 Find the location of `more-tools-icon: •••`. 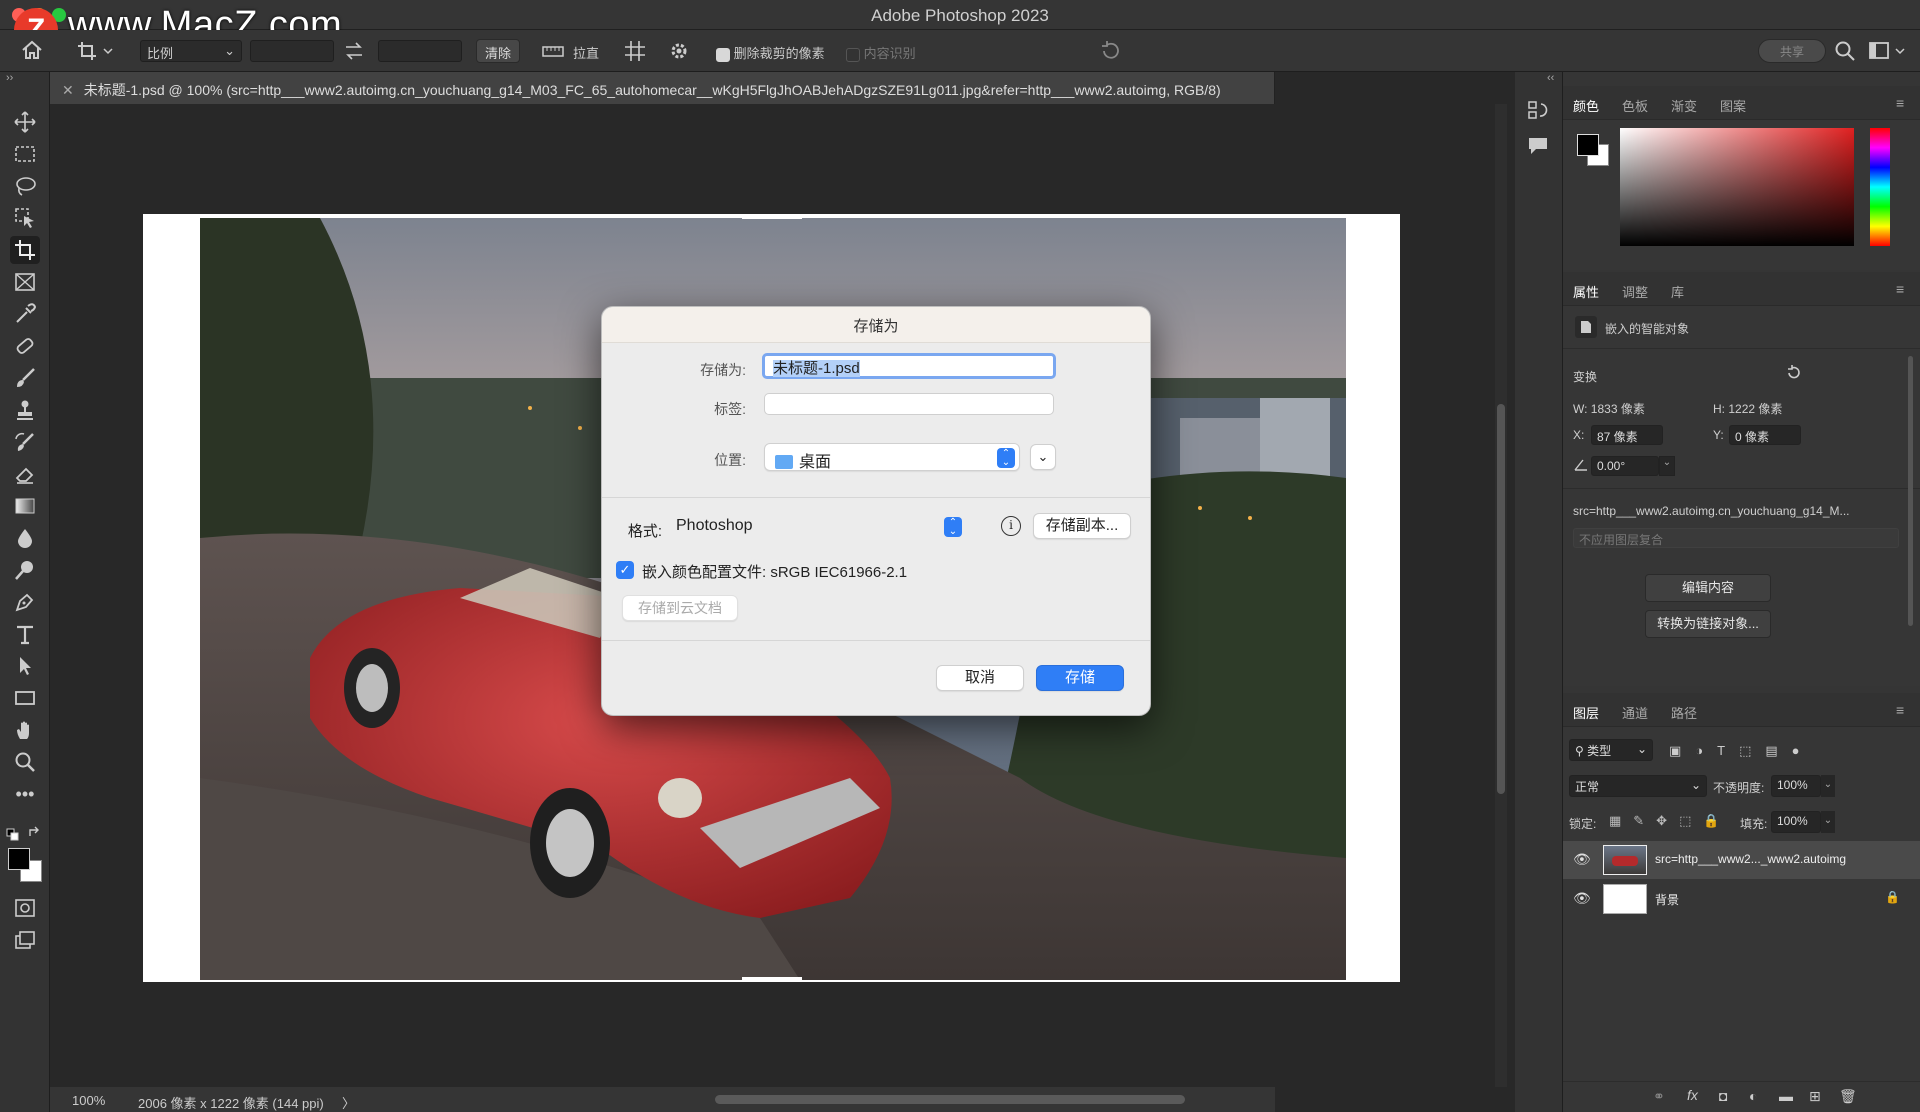

more-tools-icon: ••• is located at coordinates (25, 794).